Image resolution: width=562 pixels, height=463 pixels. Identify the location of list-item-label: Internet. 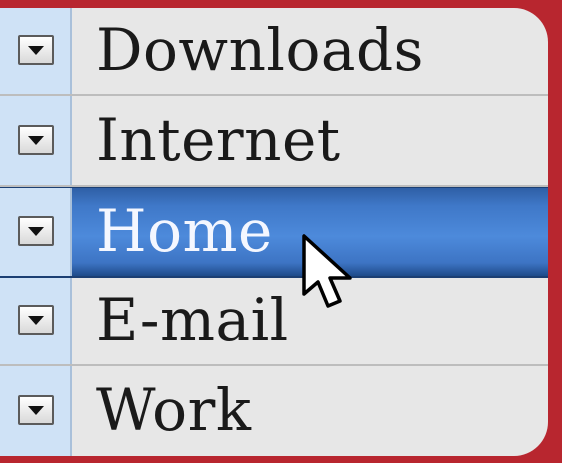
(218, 139).